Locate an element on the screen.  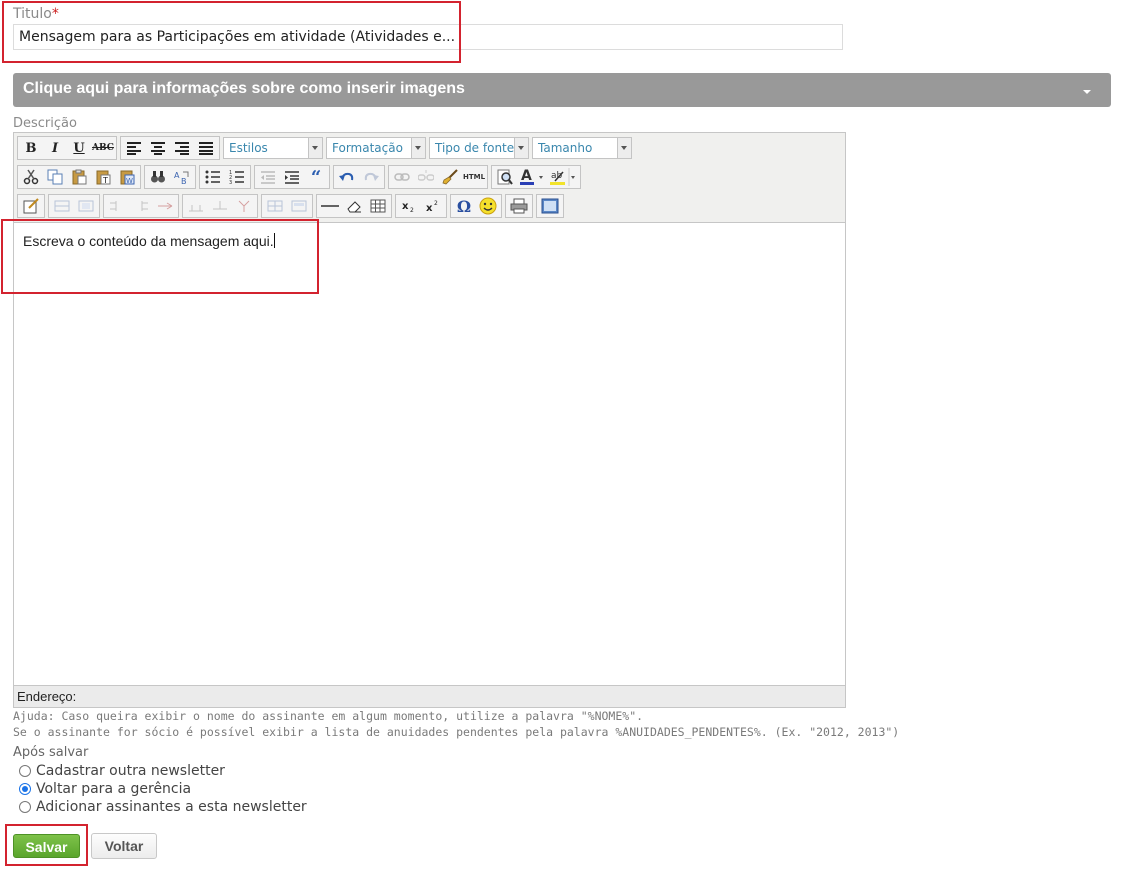
emoticon-button is located at coordinates (488, 206).